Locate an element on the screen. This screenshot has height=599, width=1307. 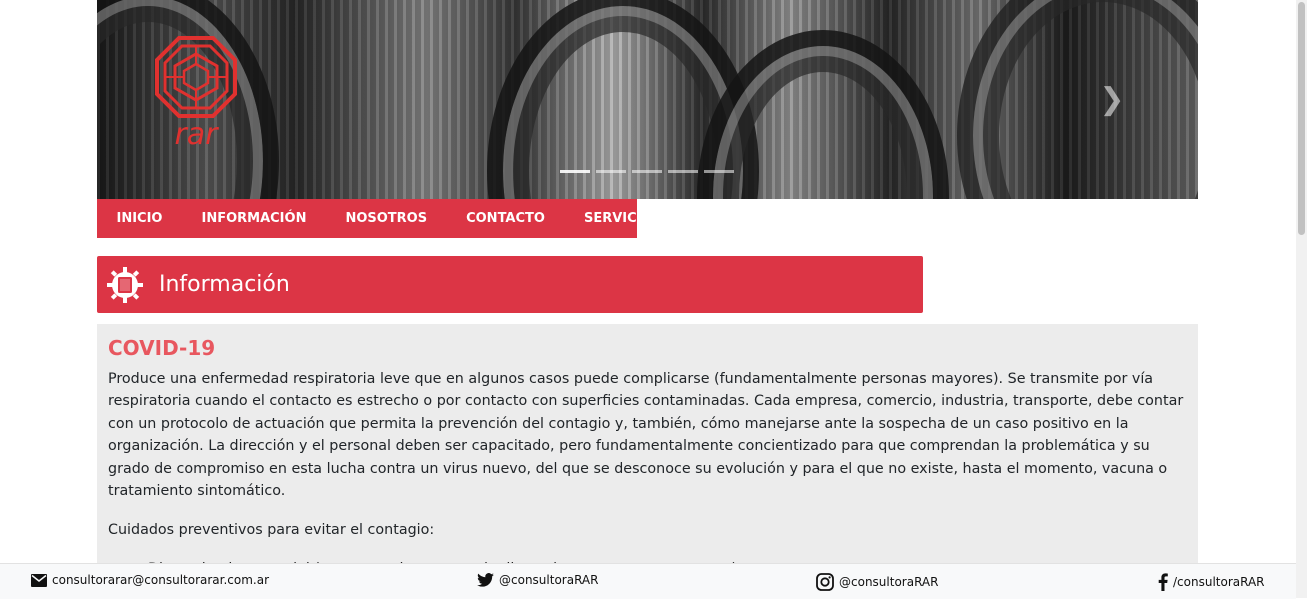
logo-text: rar is located at coordinates (196, 132).